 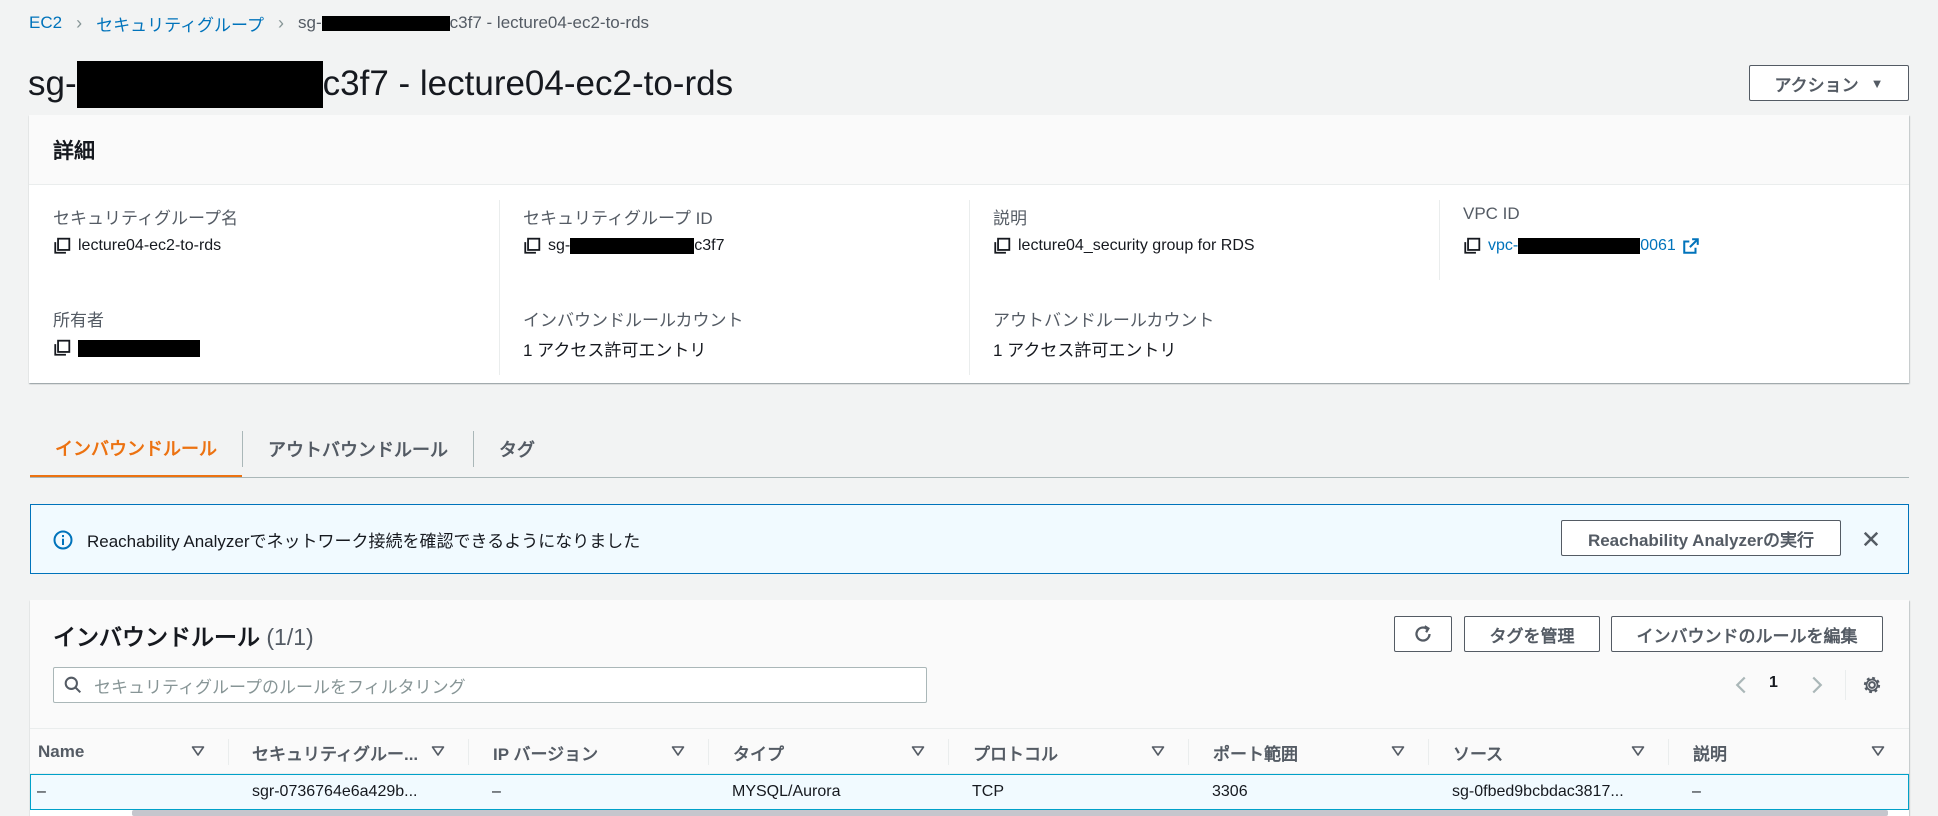 What do you see at coordinates (1010, 813) in the screenshot?
I see `horizontal-scrollbar` at bounding box center [1010, 813].